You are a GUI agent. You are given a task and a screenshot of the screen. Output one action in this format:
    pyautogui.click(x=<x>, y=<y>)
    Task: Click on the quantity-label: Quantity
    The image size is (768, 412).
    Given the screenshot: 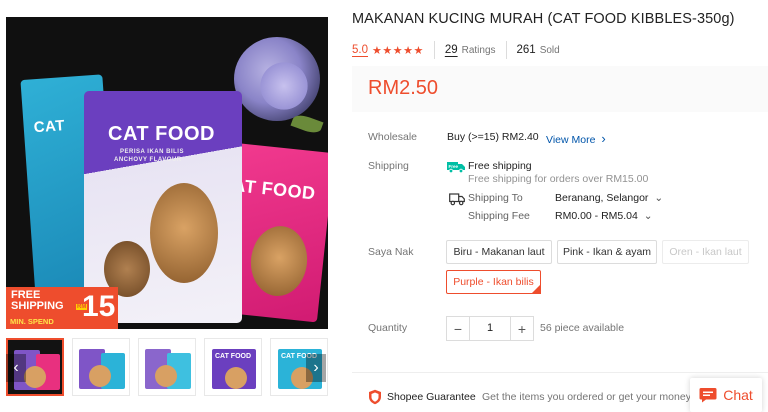 What is the action you would take?
    pyautogui.click(x=388, y=328)
    